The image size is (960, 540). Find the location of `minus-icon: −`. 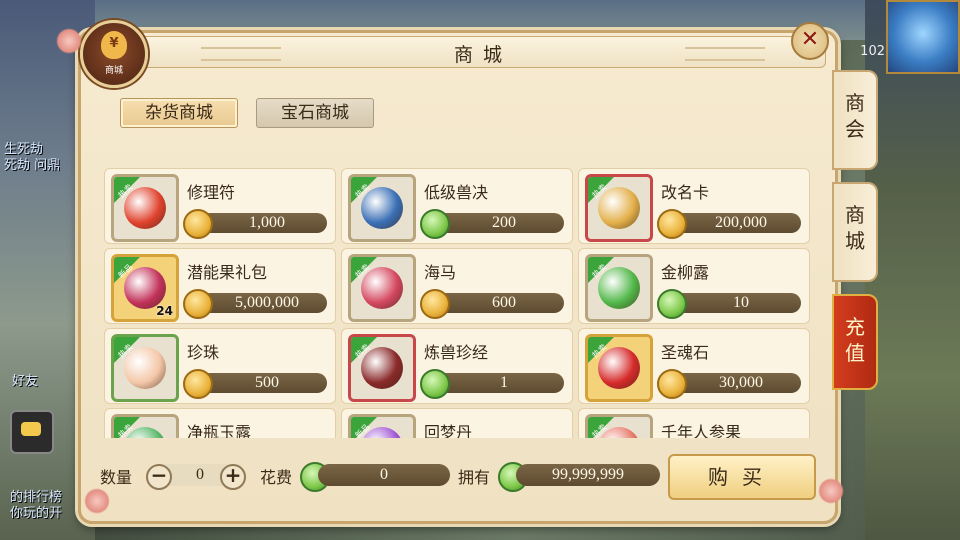

minus-icon: − is located at coordinates (159, 475).